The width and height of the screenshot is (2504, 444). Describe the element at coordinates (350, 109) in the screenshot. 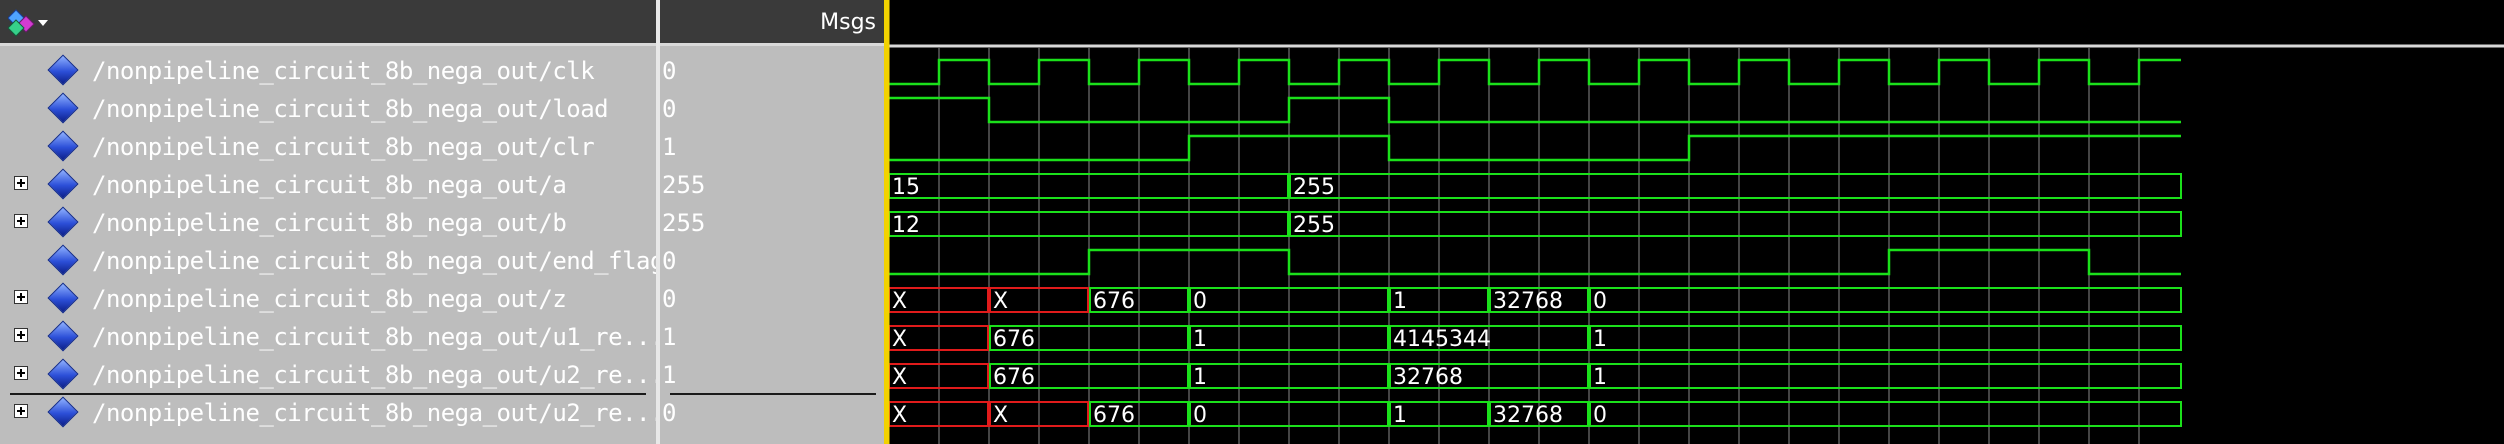

I see `signal-name: /nonpipeline_circuit_8b_nega_out/load` at that location.